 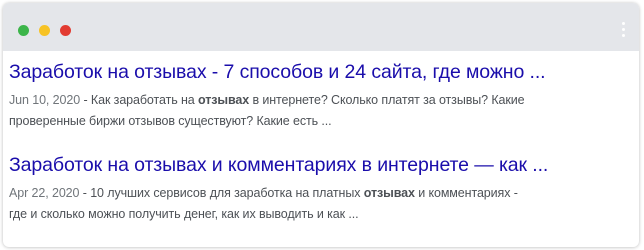 I want to click on kebab-menu-icon, so click(x=624, y=30).